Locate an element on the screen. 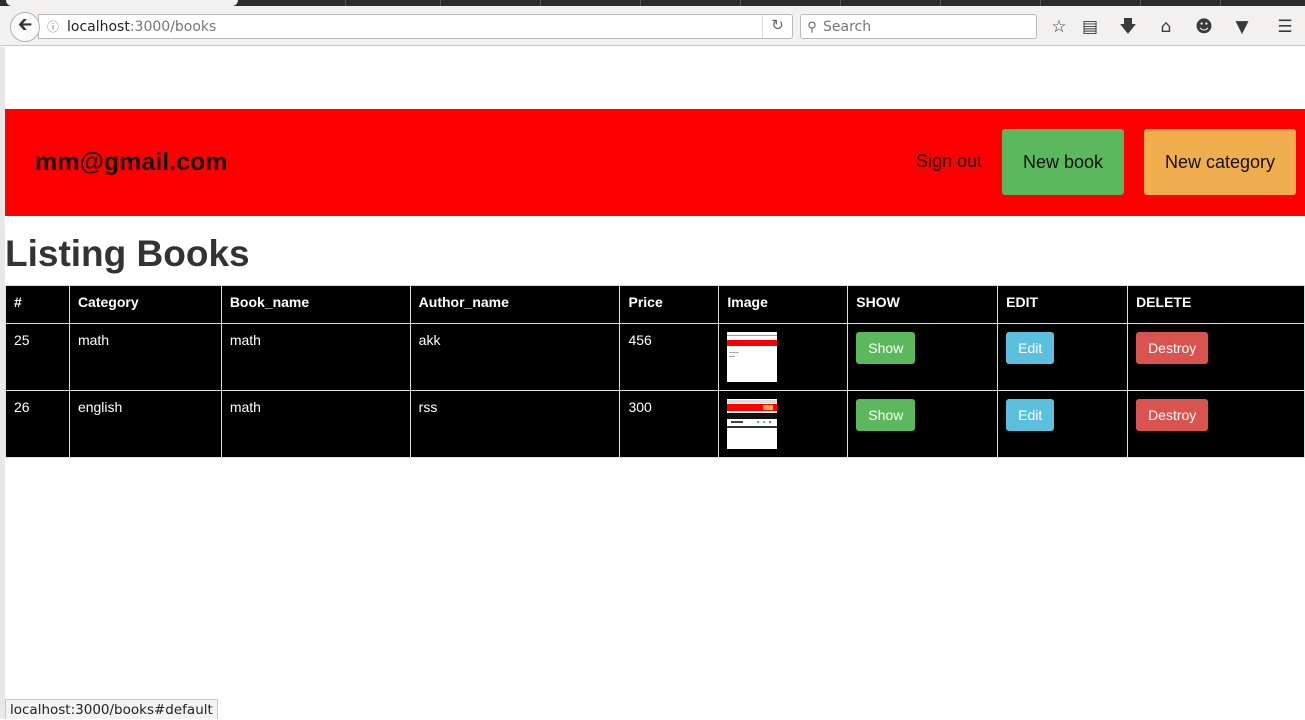 This screenshot has width=1305, height=720. table-row: 25 math math akk 456 Show Edit Destroy is located at coordinates (655, 357).